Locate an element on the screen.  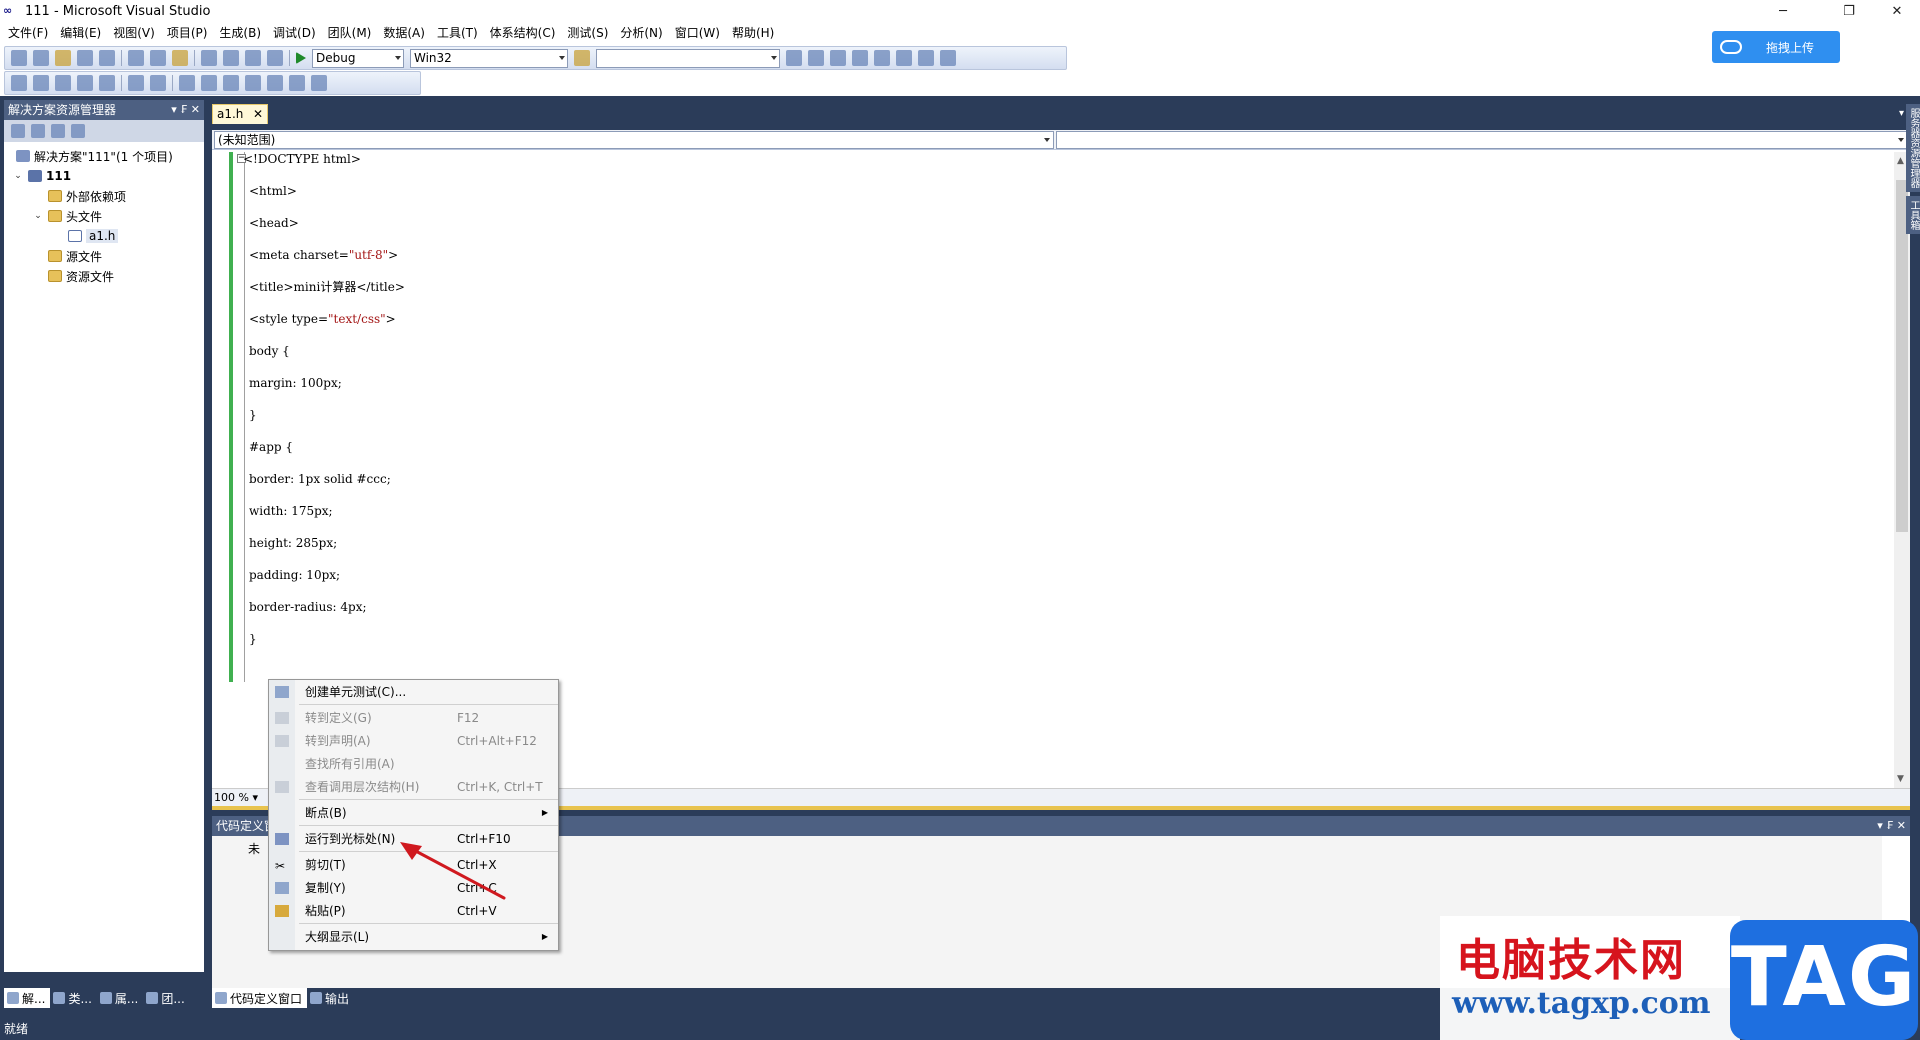
decrease-indent-icon is located at coordinates (107, 83).